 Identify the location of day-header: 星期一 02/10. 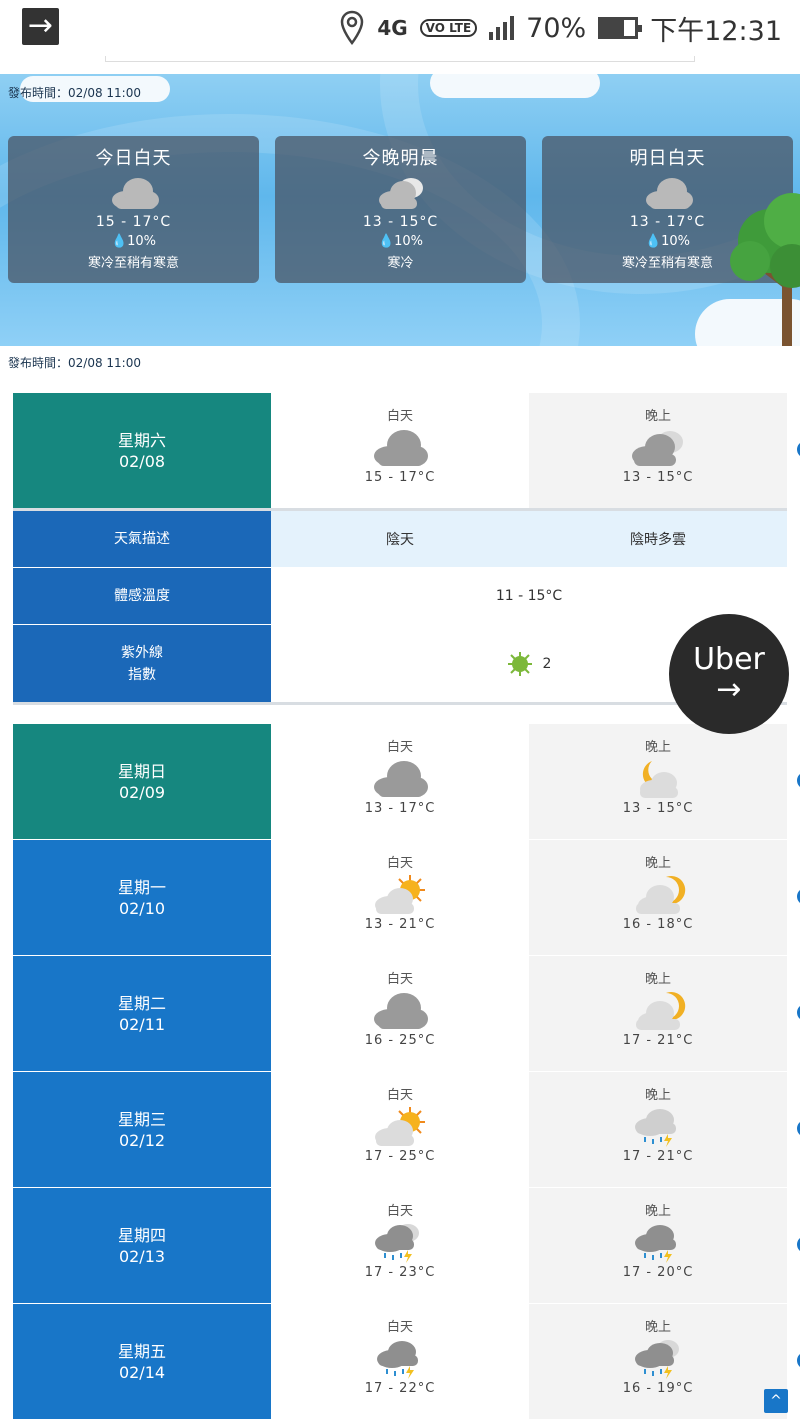
(142, 897).